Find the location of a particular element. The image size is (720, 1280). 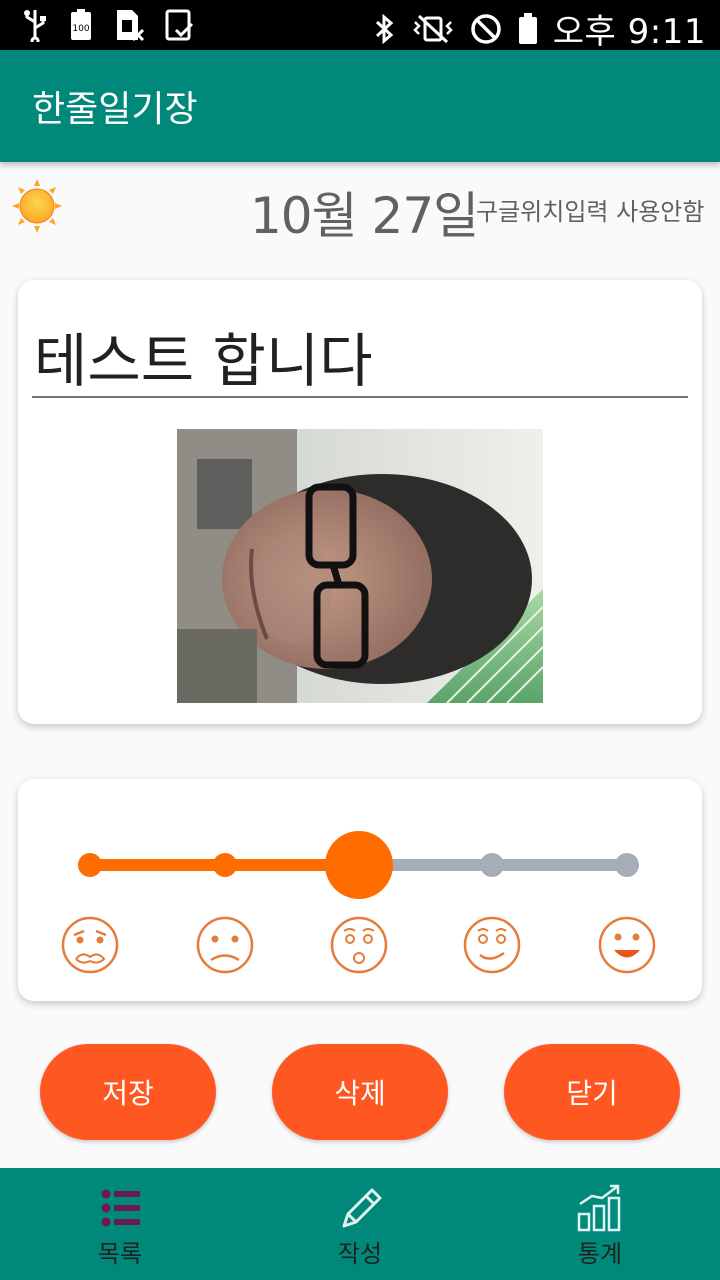

battery-icon is located at coordinates (527, 28).